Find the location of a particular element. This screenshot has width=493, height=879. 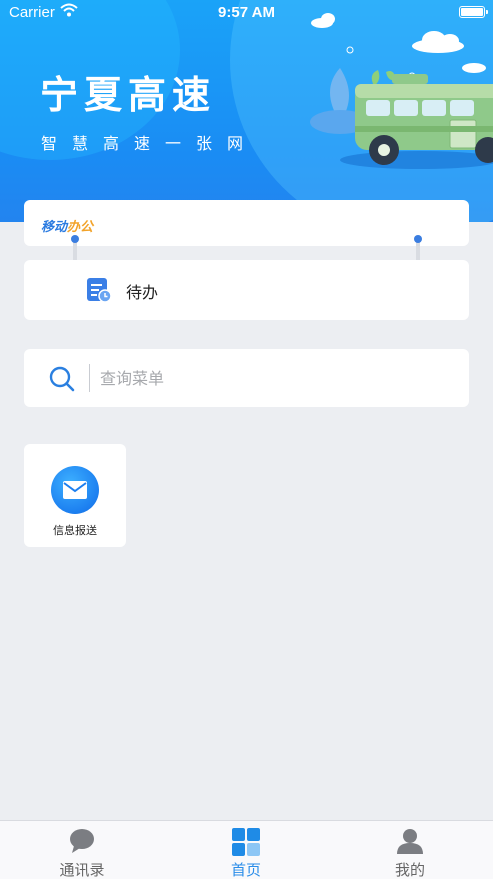

app-tile-info-report: 信息报送 is located at coordinates (75, 495).